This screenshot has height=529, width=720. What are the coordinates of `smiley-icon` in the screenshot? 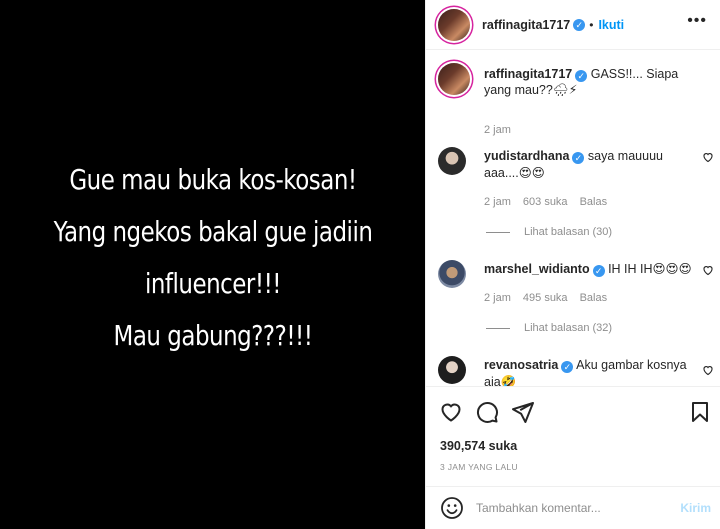 It's located at (452, 508).